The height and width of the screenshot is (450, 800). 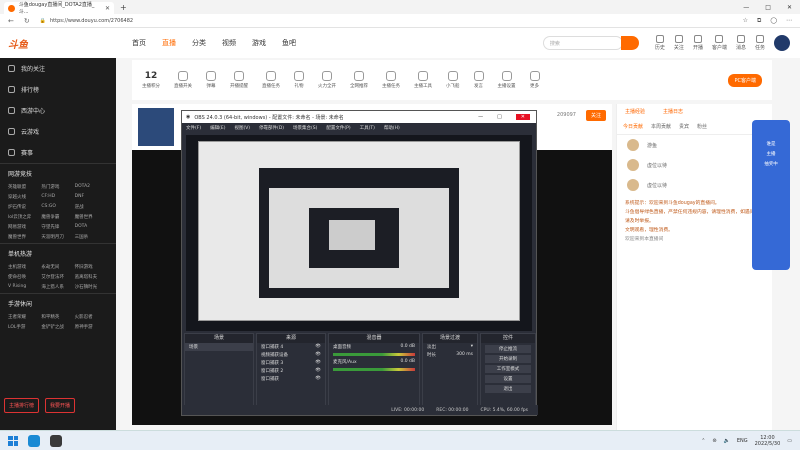 I want to click on tab-today: 今日贡献, so click(x=633, y=126).